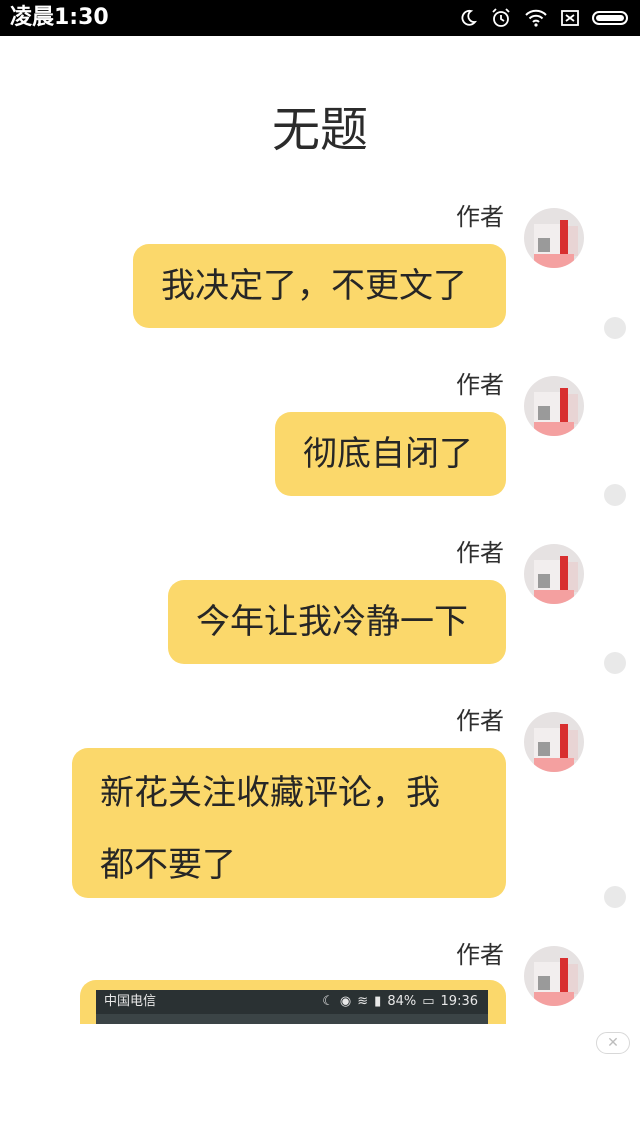 The image size is (640, 1138). I want to click on embedded-status-bar: 中国电信 ☾ ◉ ≋ ▮ 84% ▭ 19:36, so click(292, 1002).